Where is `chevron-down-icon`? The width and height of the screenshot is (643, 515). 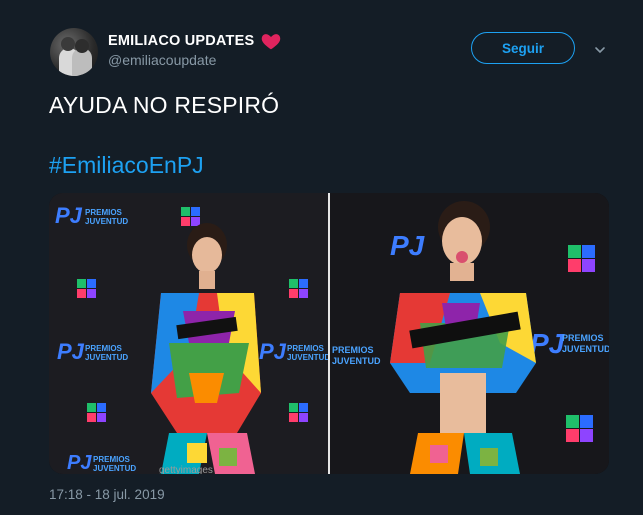
chevron-down-icon is located at coordinates (600, 50).